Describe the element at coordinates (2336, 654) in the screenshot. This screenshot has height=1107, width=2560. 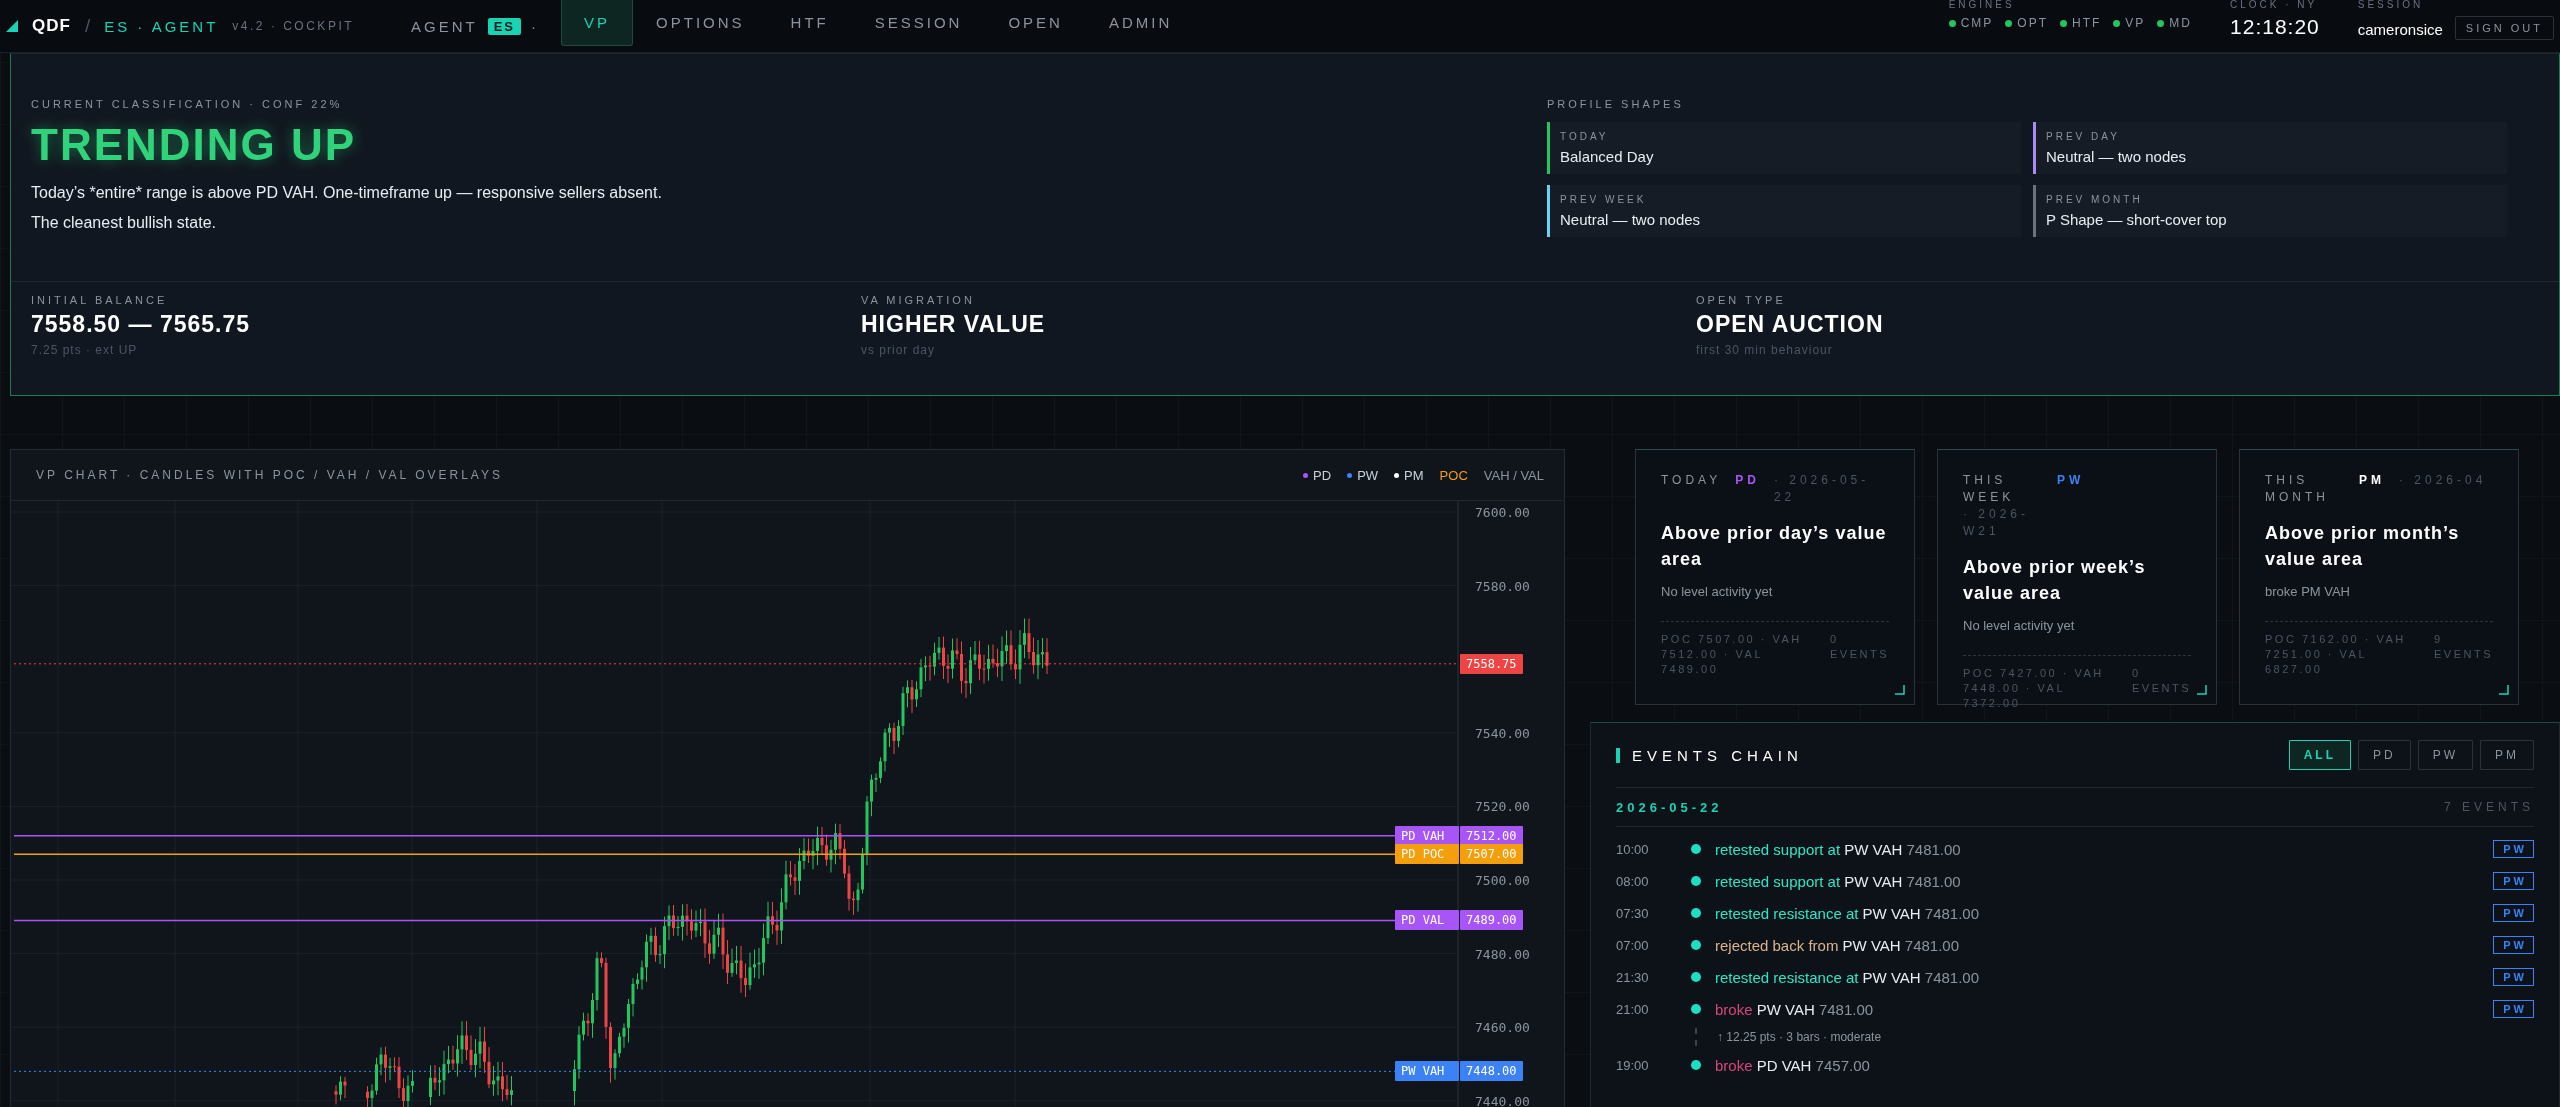
I see `level-stats: POC 7162.00 · VAH 7251.00 · VAL 6827.00` at that location.